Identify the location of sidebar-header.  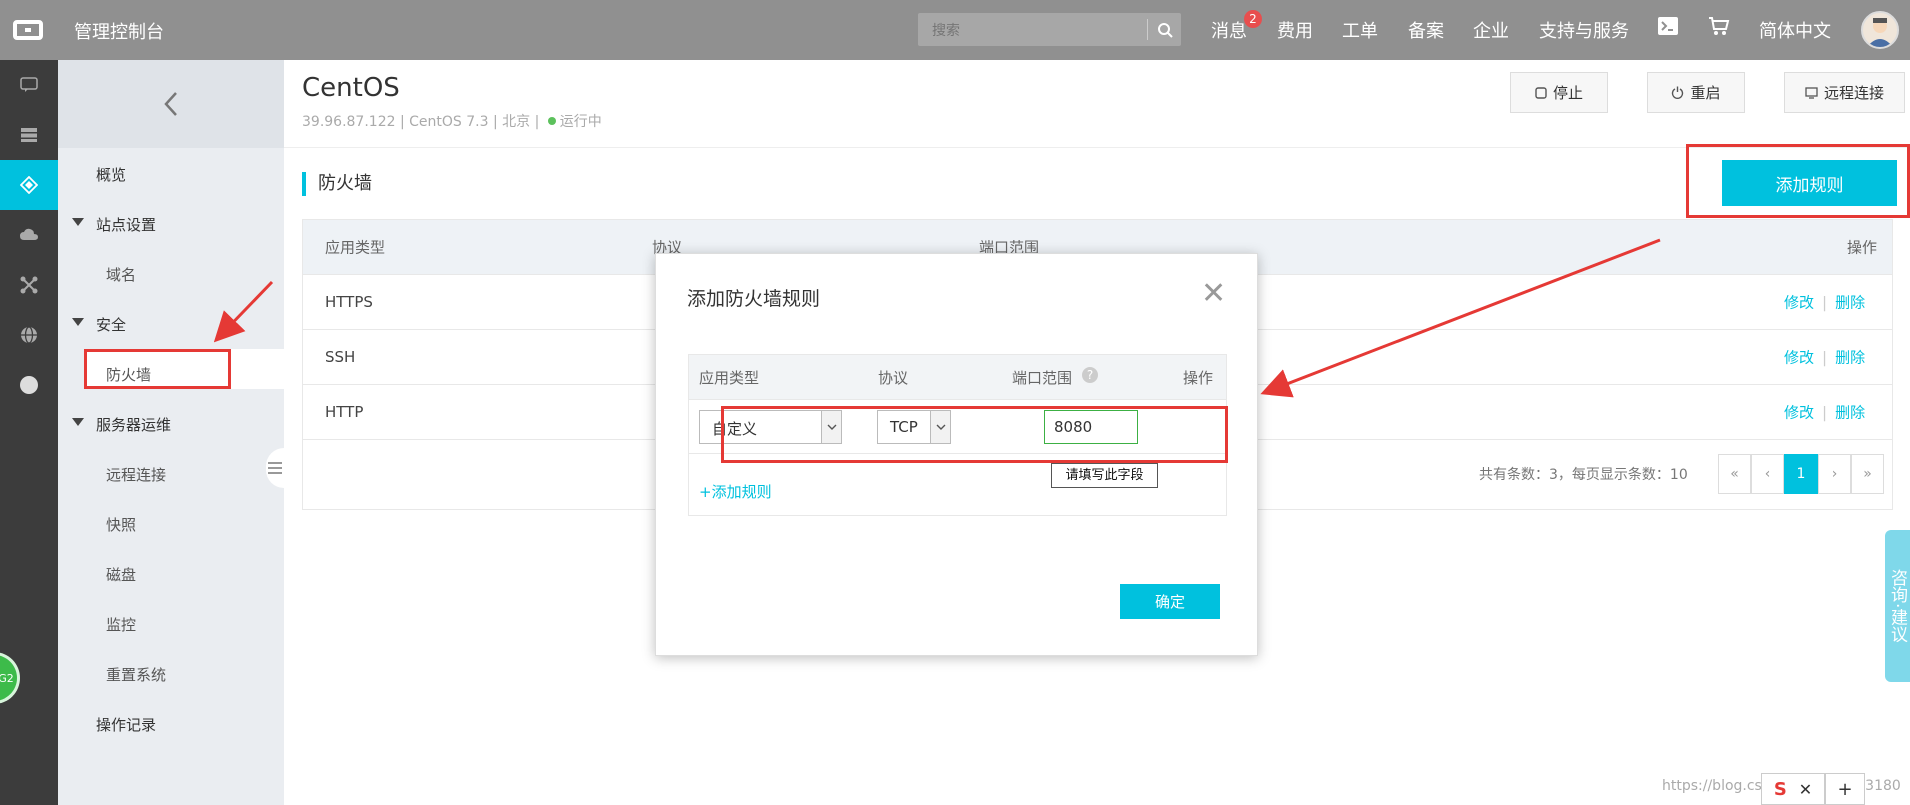
(171, 104).